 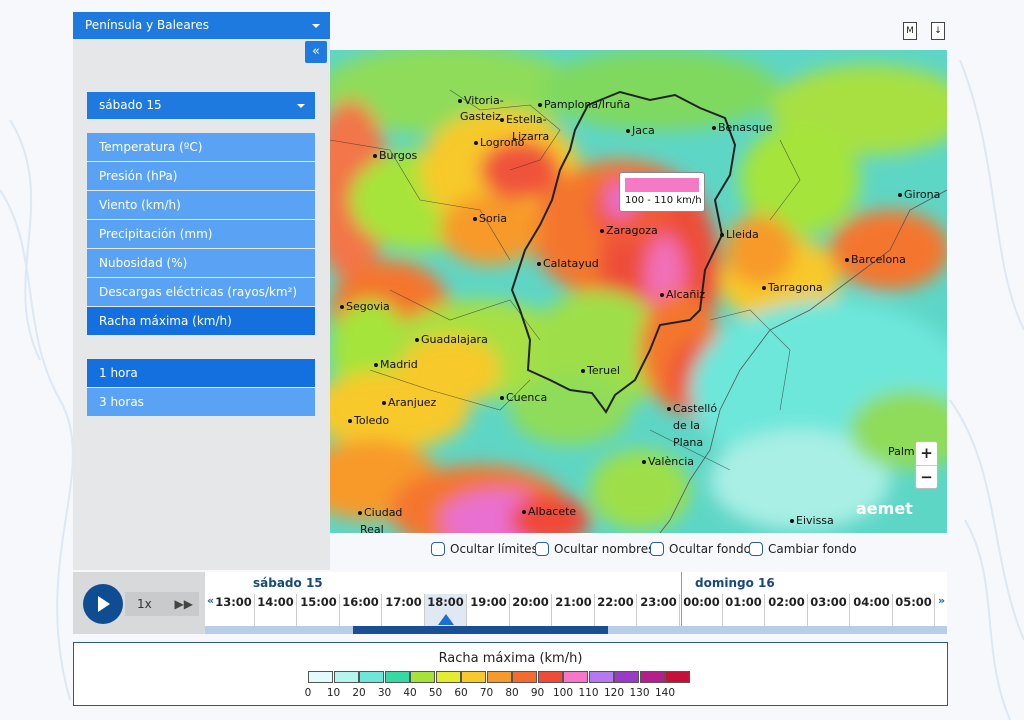 What do you see at coordinates (662, 192) in the screenshot?
I see `value-tooltip: 100 - 110 km/h` at bounding box center [662, 192].